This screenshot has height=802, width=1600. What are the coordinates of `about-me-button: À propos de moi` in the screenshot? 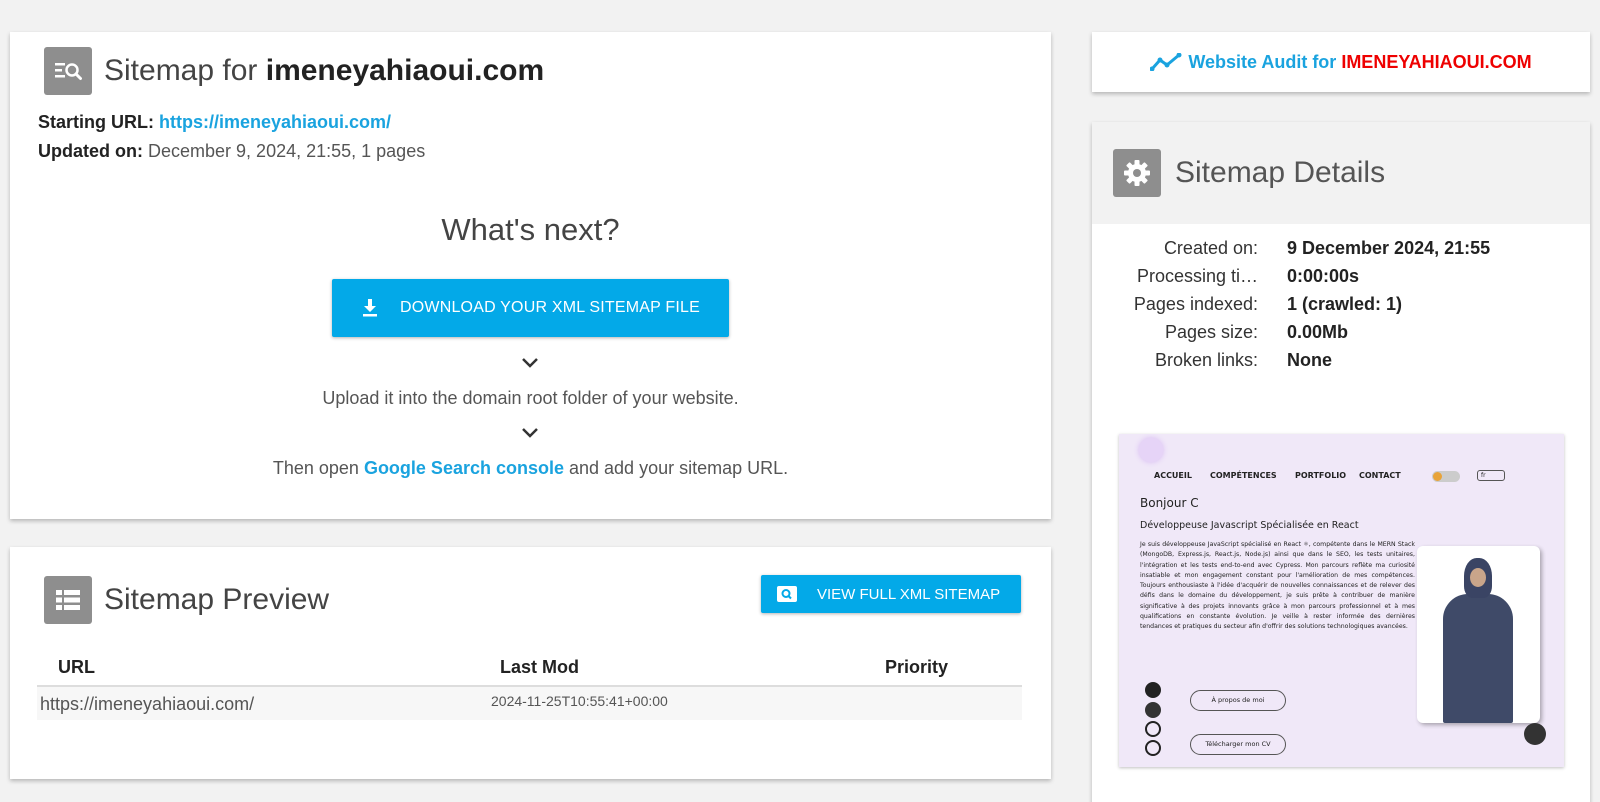 It's located at (1238, 700).